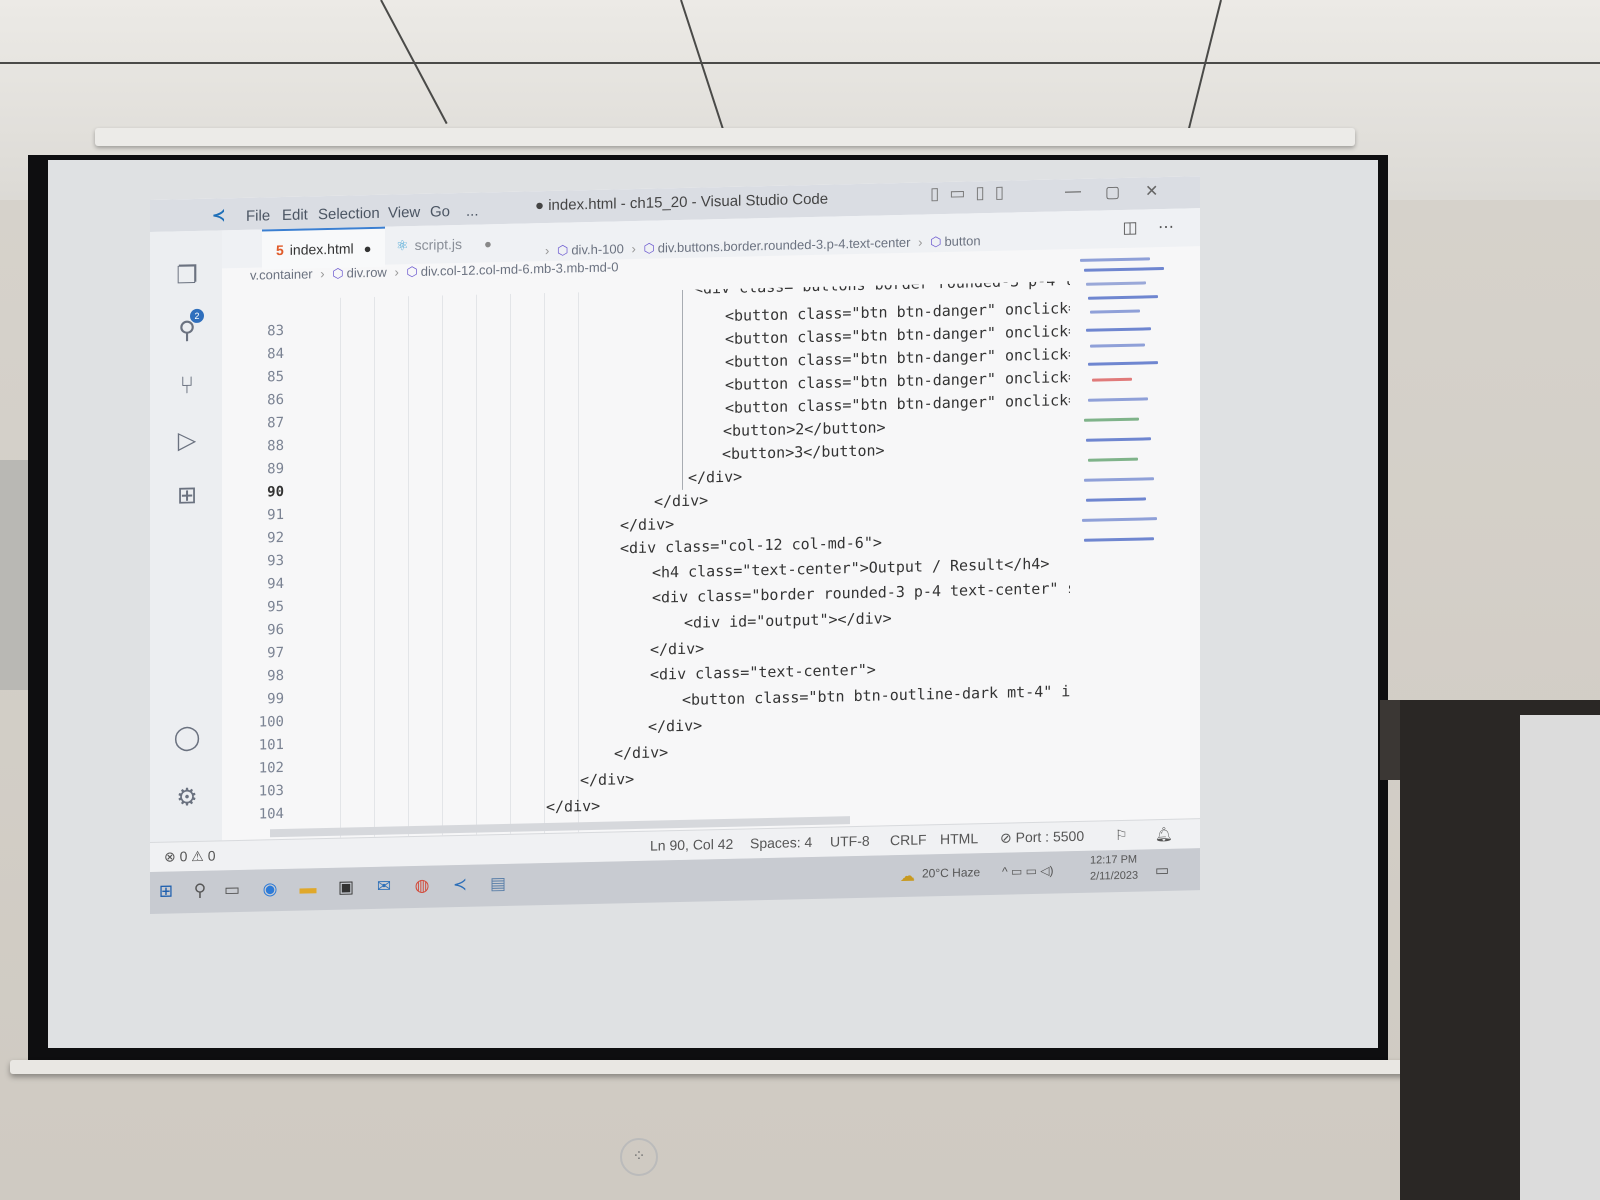  What do you see at coordinates (520, 268) in the screenshot?
I see `breadcrumb-item: div.col-12.col-md-6.mb-3.mb-md-0` at bounding box center [520, 268].